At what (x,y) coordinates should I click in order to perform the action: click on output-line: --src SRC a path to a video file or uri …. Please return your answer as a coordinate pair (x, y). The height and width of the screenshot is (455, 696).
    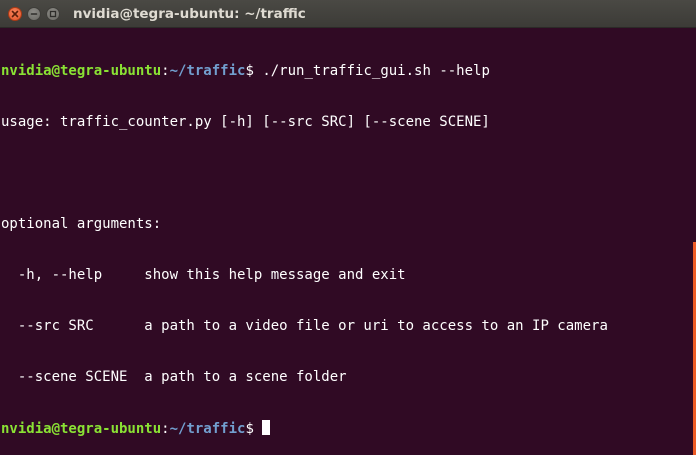
    Looking at the image, I should click on (304, 326).